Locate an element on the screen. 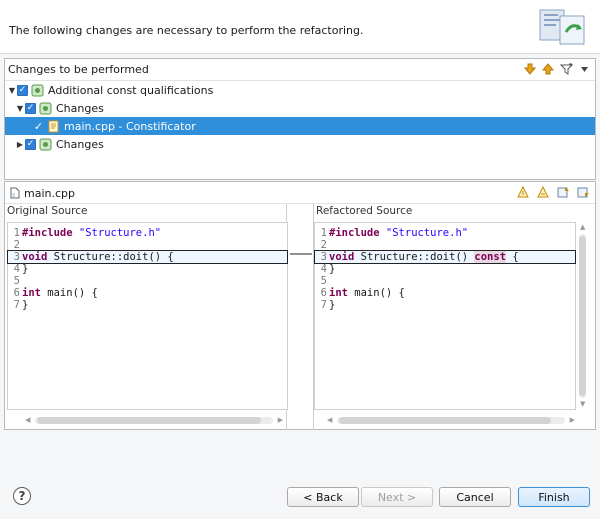 The image size is (600, 519). original-horizontal-scrollbar: ◀ ▶ is located at coordinates (154, 420).